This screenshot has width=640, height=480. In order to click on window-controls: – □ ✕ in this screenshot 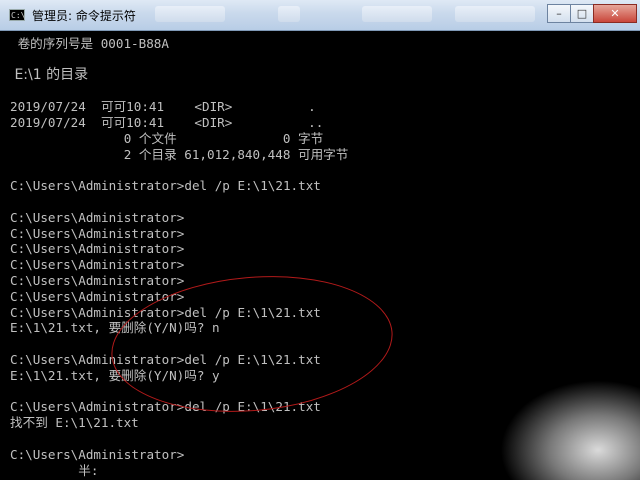, I will do `click(592, 14)`.